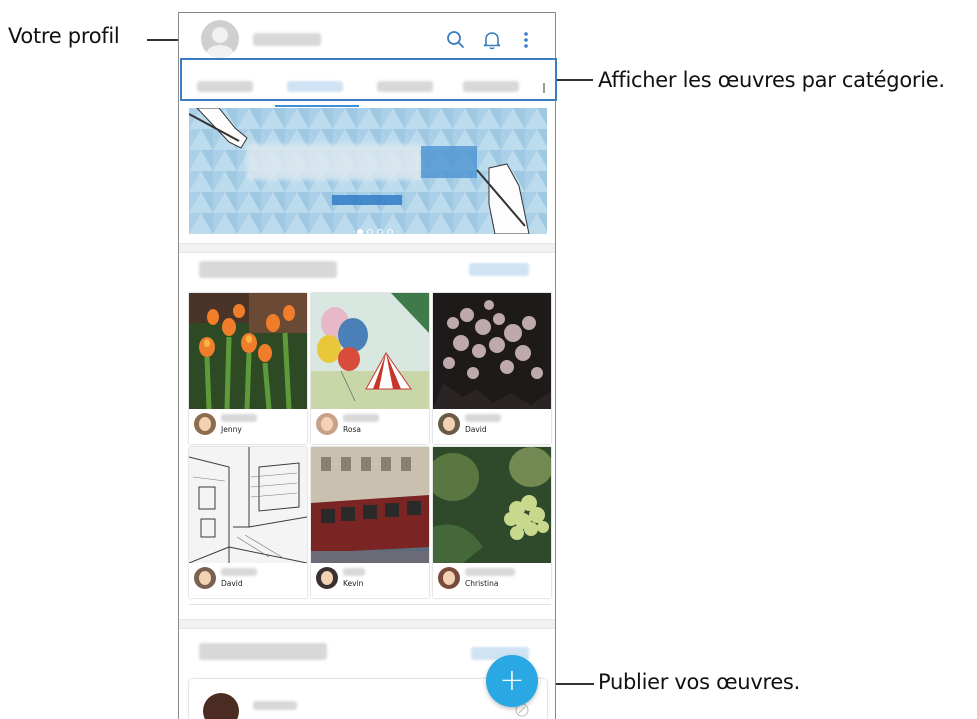 This screenshot has height=719, width=977. Describe the element at coordinates (512, 681) in the screenshot. I see `publish-fab: +` at that location.